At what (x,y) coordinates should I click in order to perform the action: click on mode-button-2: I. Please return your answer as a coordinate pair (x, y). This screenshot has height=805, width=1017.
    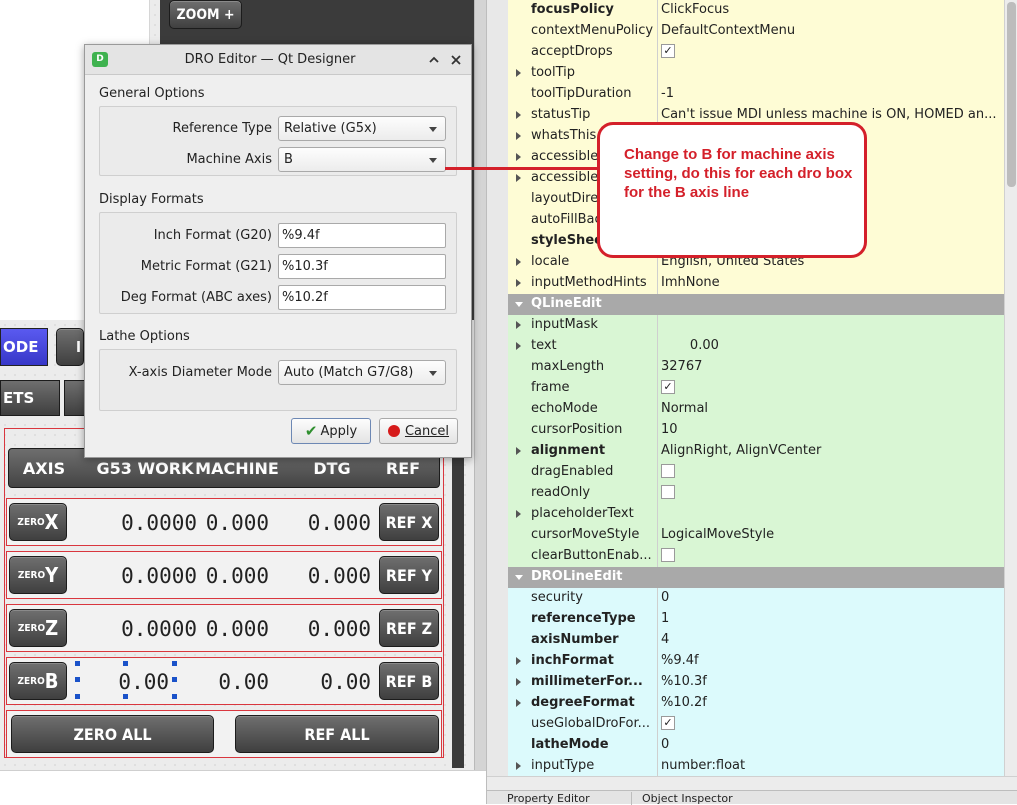
    Looking at the image, I should click on (70, 347).